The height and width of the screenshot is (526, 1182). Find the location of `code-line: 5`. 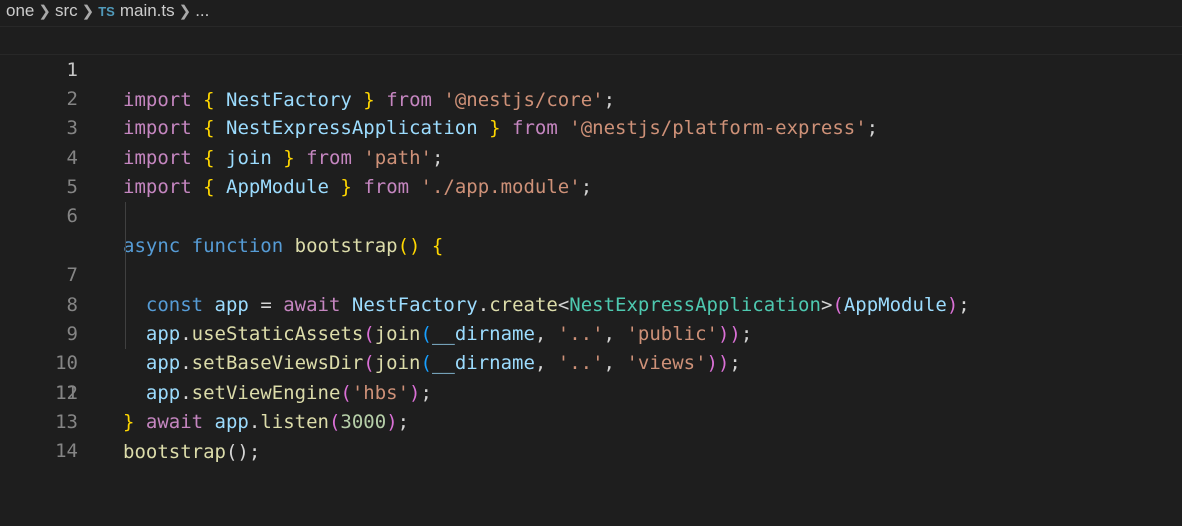

code-line: 5 is located at coordinates (591, 171).